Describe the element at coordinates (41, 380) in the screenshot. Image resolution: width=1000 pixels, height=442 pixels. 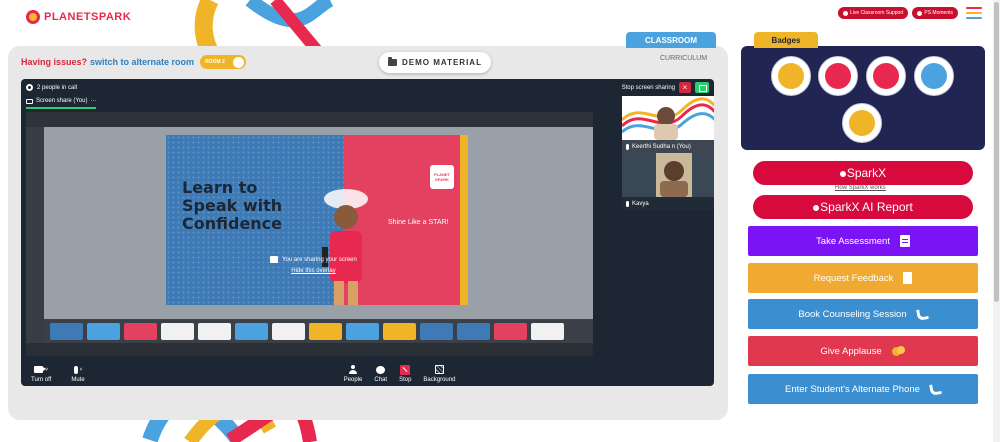
I see `turn-off-label: Turn off` at that location.